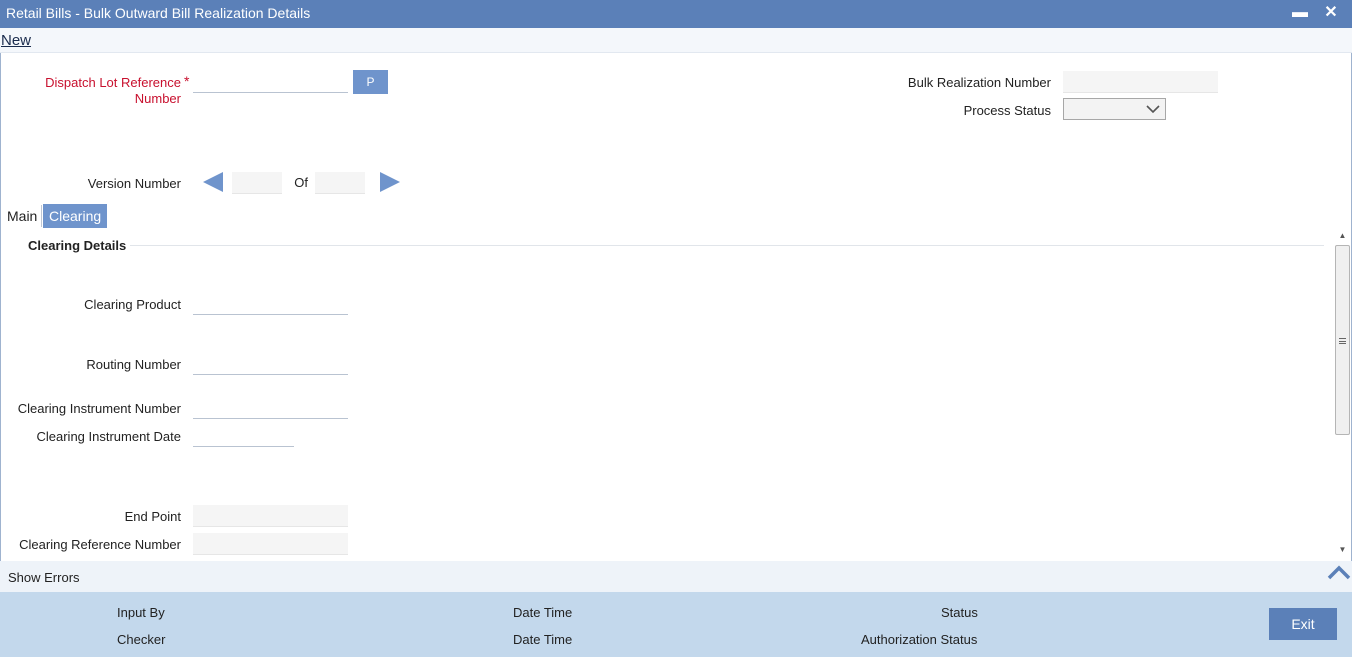  What do you see at coordinates (979, 82) in the screenshot?
I see `bulk-realization-label: Bulk Realization Number` at bounding box center [979, 82].